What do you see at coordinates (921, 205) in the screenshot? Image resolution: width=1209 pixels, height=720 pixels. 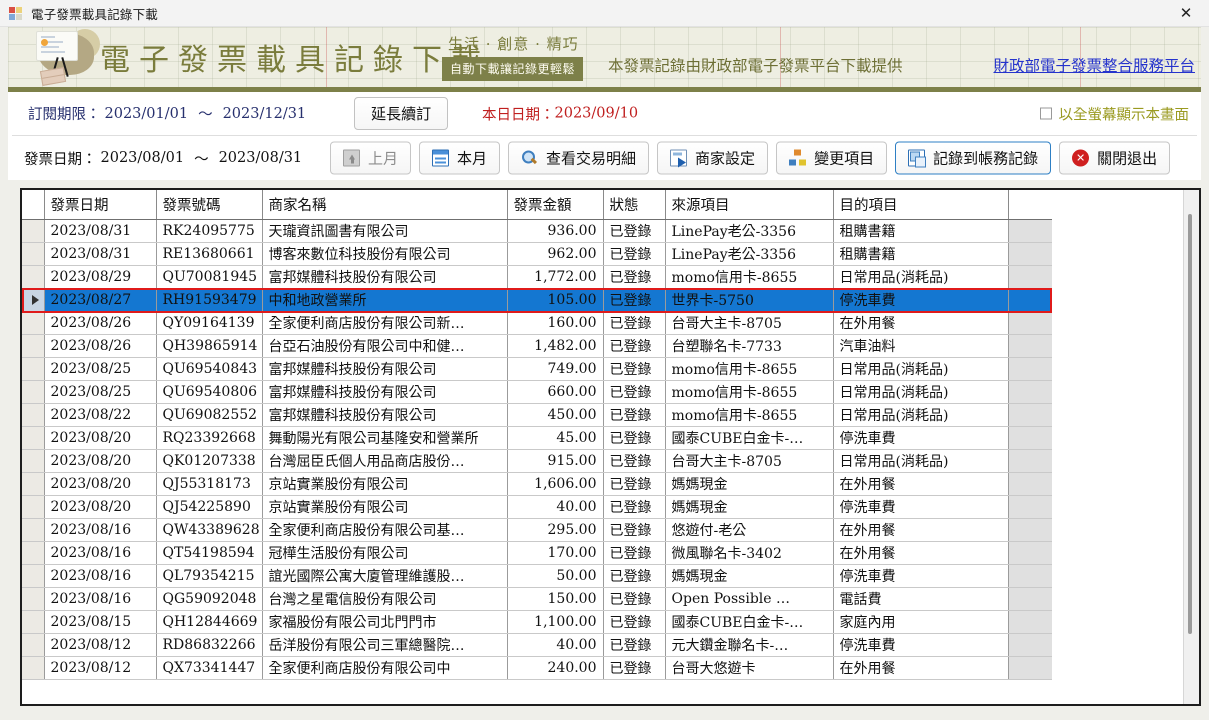 I see `column-header-target: 目的項目` at bounding box center [921, 205].